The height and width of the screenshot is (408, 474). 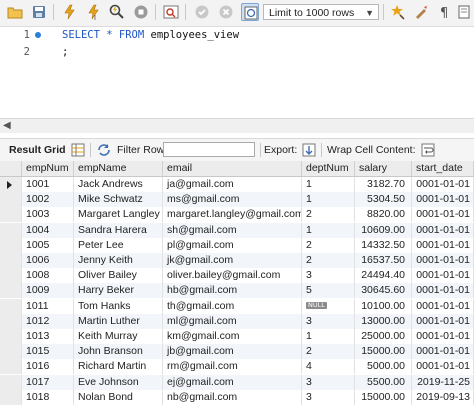 What do you see at coordinates (118, 245) in the screenshot?
I see `cell-empname: Peter Lee` at bounding box center [118, 245].